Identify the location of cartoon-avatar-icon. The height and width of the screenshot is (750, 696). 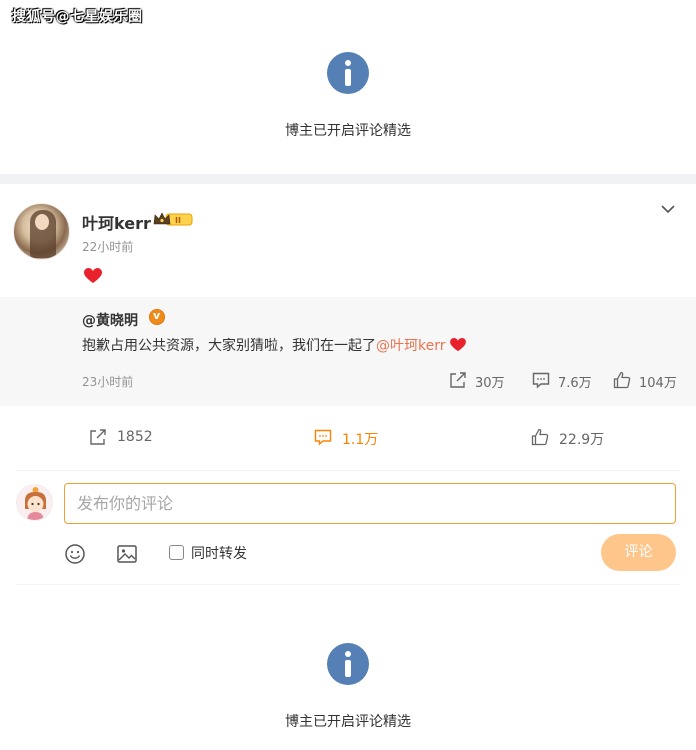
(35, 503).